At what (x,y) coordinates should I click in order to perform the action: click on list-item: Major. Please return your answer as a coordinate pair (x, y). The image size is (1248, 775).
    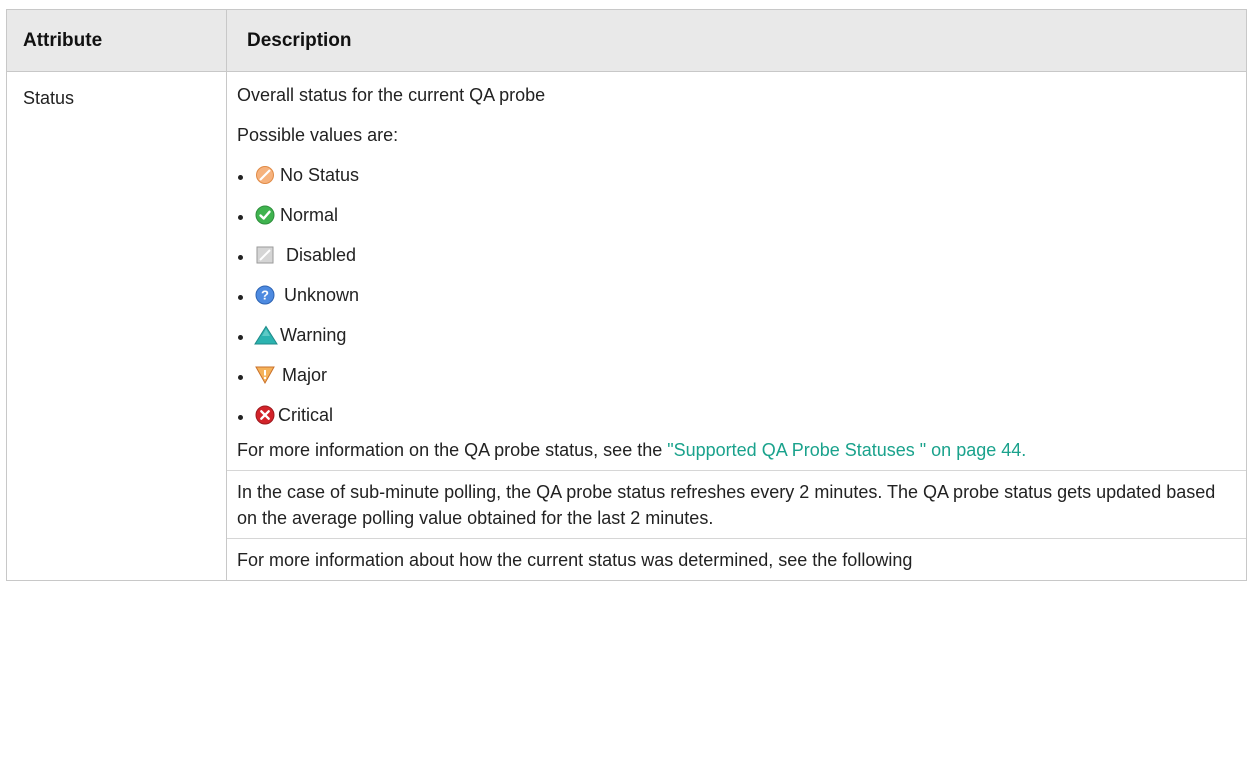
    Looking at the image, I should click on (736, 375).